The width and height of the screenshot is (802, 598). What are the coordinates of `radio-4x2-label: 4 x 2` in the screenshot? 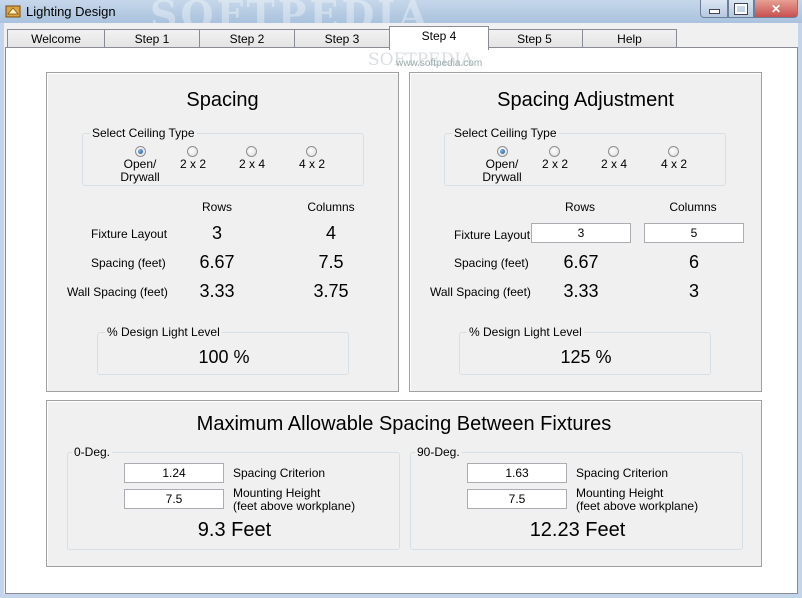 It's located at (311, 164).